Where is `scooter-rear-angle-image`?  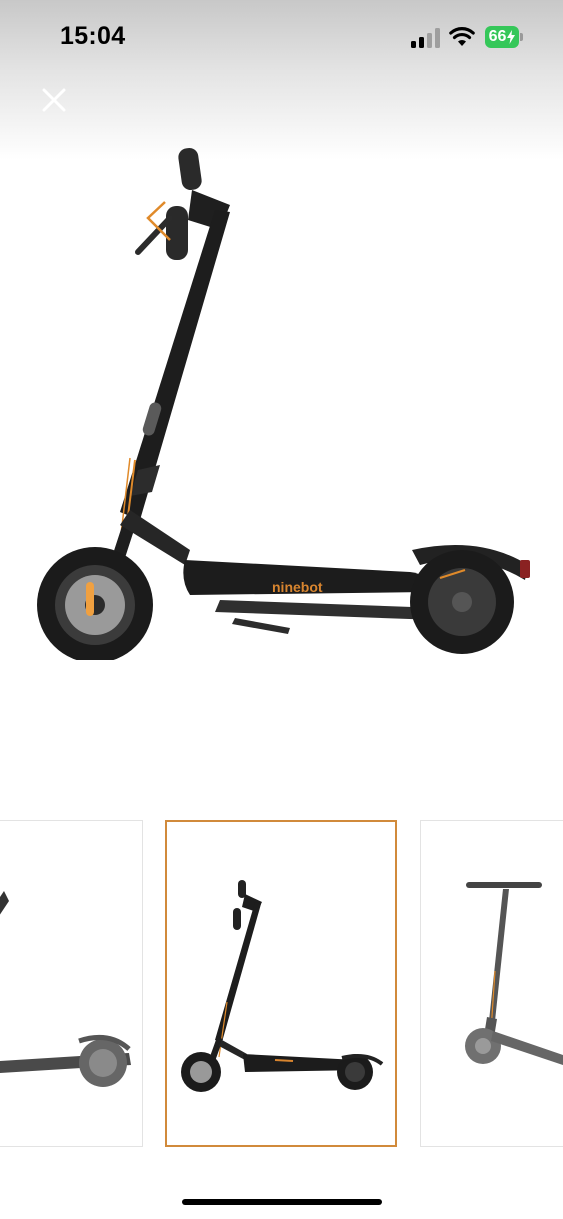
scooter-rear-angle-image is located at coordinates (65, 989).